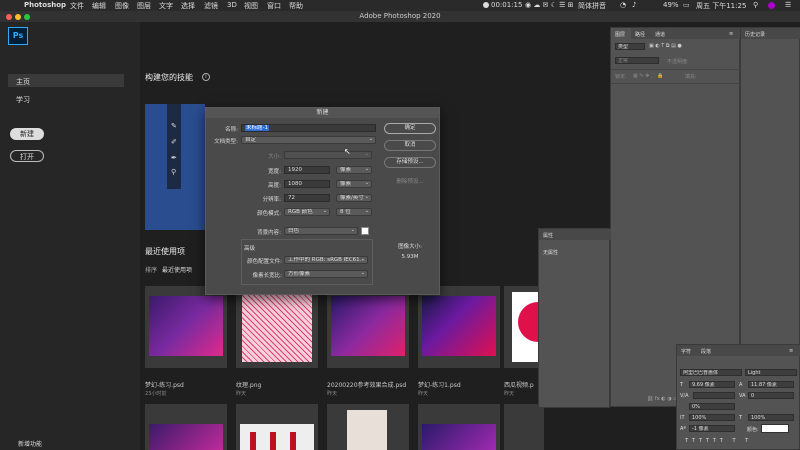 The image size is (800, 450). What do you see at coordinates (206, 77) in the screenshot?
I see `info-icon: i` at bounding box center [206, 77].